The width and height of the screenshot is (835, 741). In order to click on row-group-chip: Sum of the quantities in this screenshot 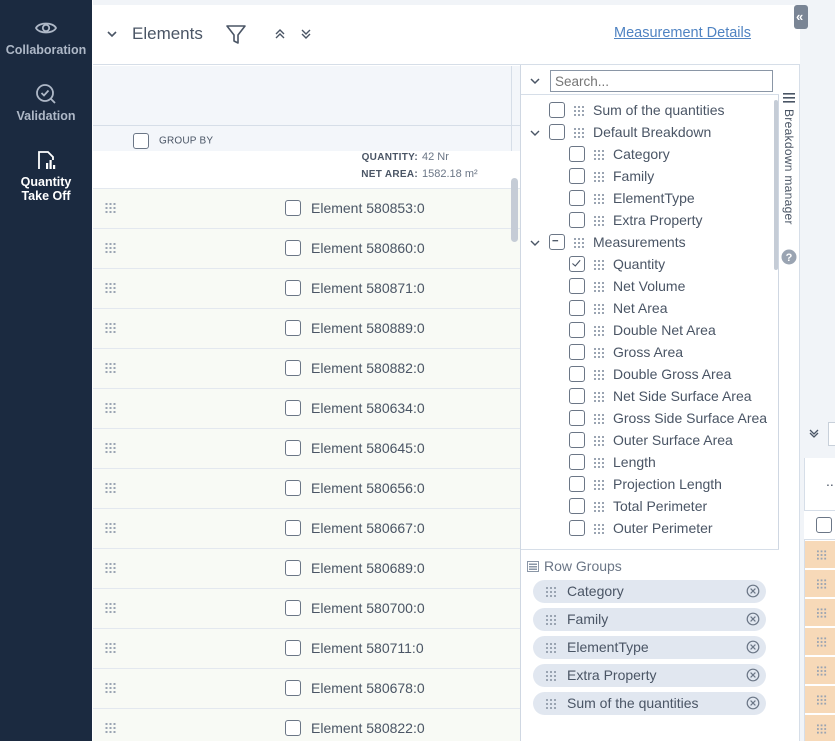, I will do `click(649, 703)`.